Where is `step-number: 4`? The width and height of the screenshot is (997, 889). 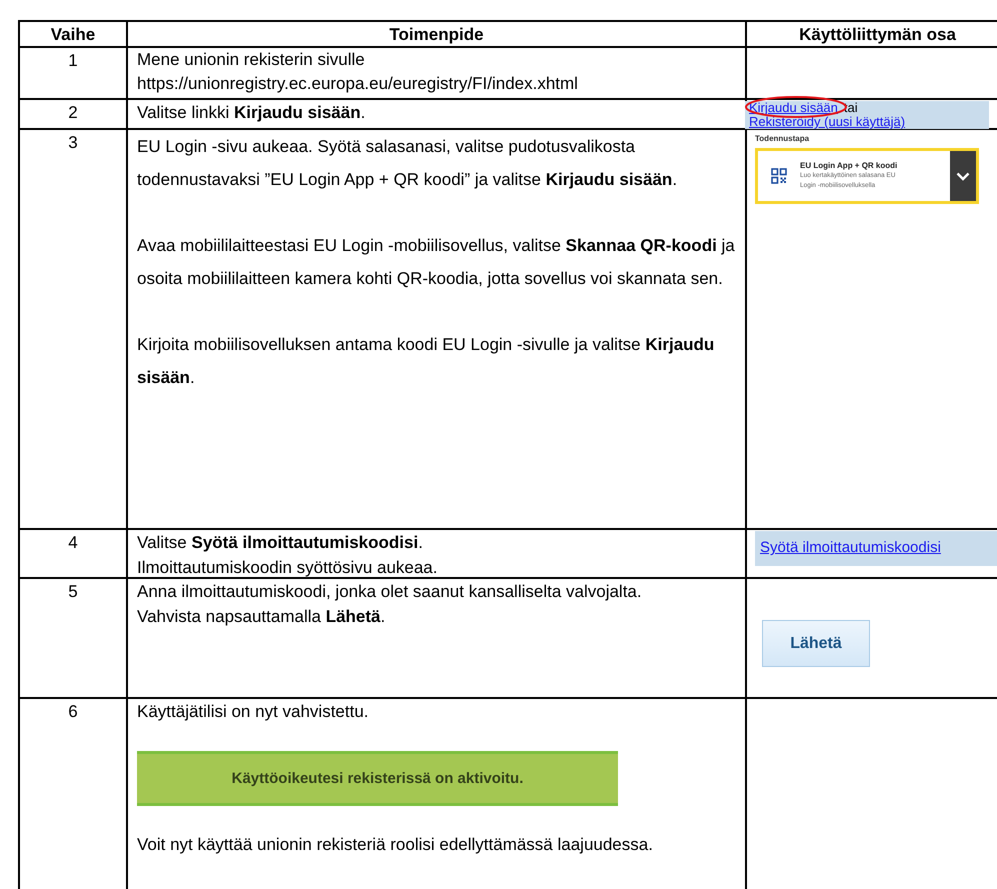
step-number: 4 is located at coordinates (73, 543).